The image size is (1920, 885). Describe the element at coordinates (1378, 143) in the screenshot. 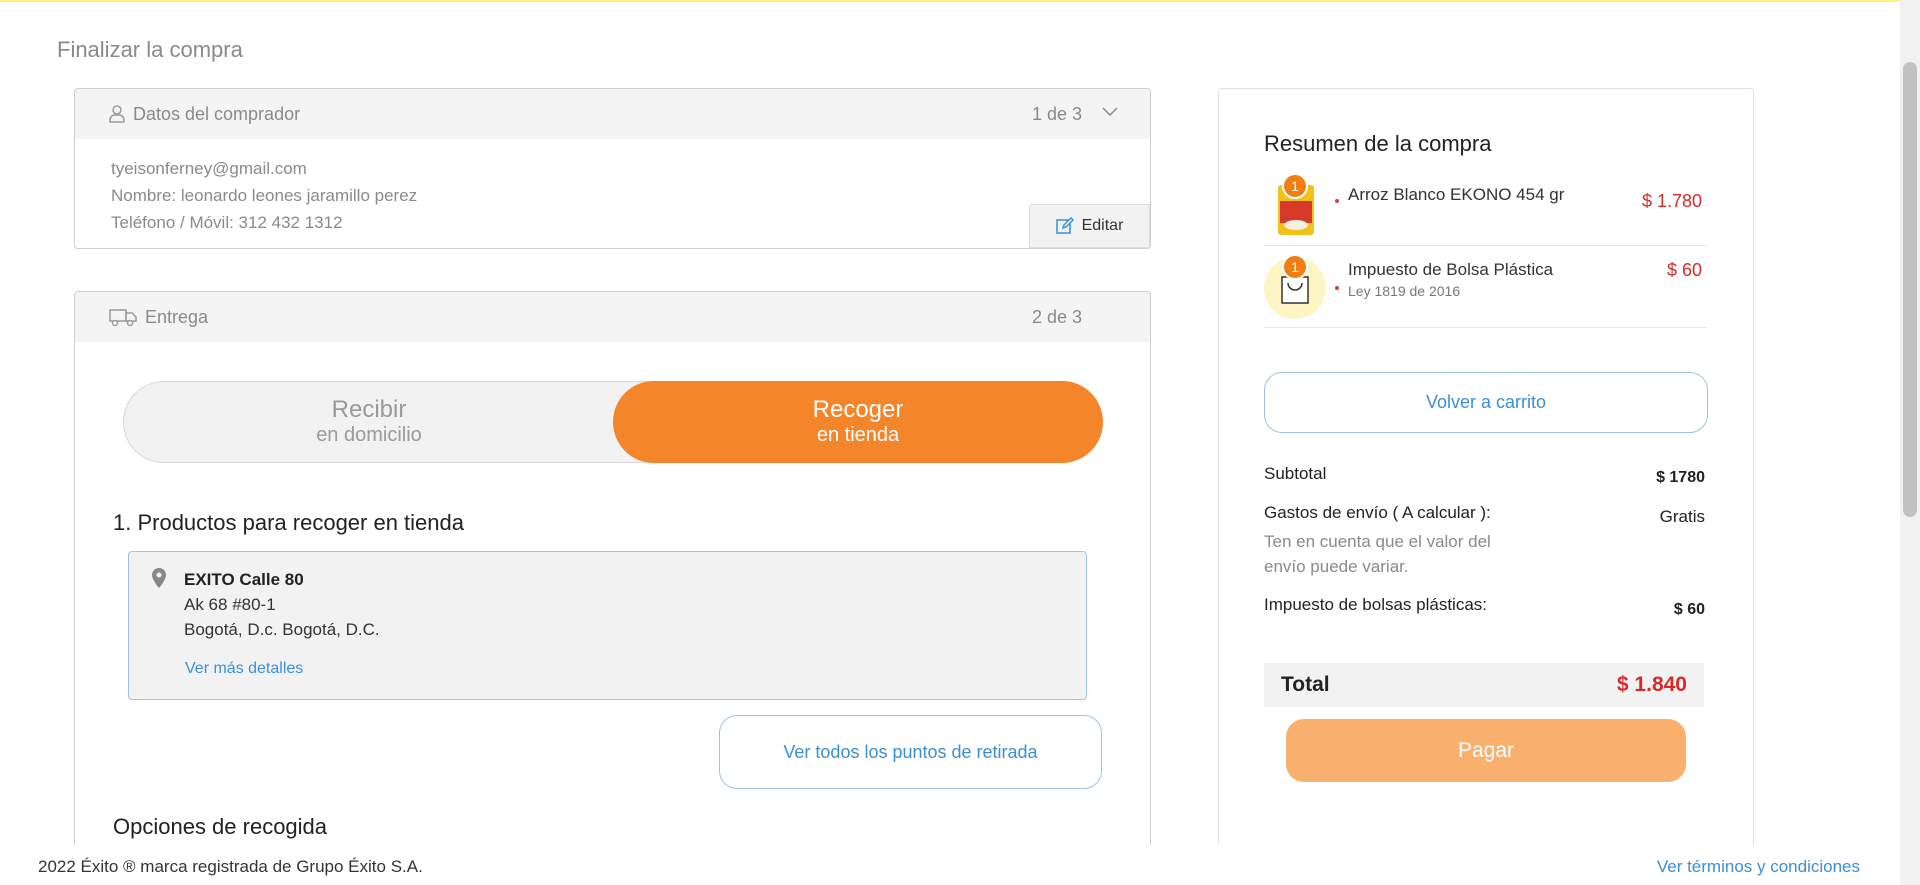

I see `summary-title: Resumen de la compra` at that location.